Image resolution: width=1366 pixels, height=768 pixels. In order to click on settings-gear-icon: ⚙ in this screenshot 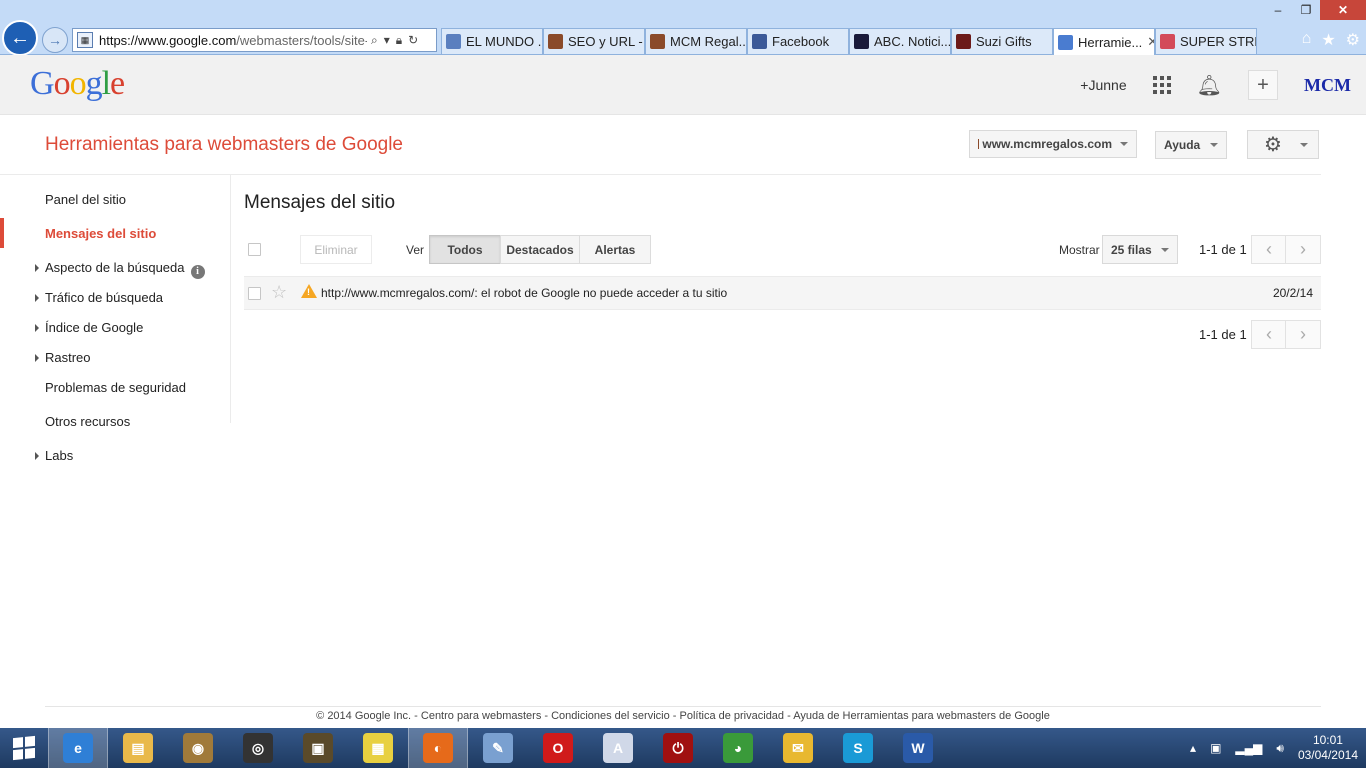, I will do `click(1353, 40)`.